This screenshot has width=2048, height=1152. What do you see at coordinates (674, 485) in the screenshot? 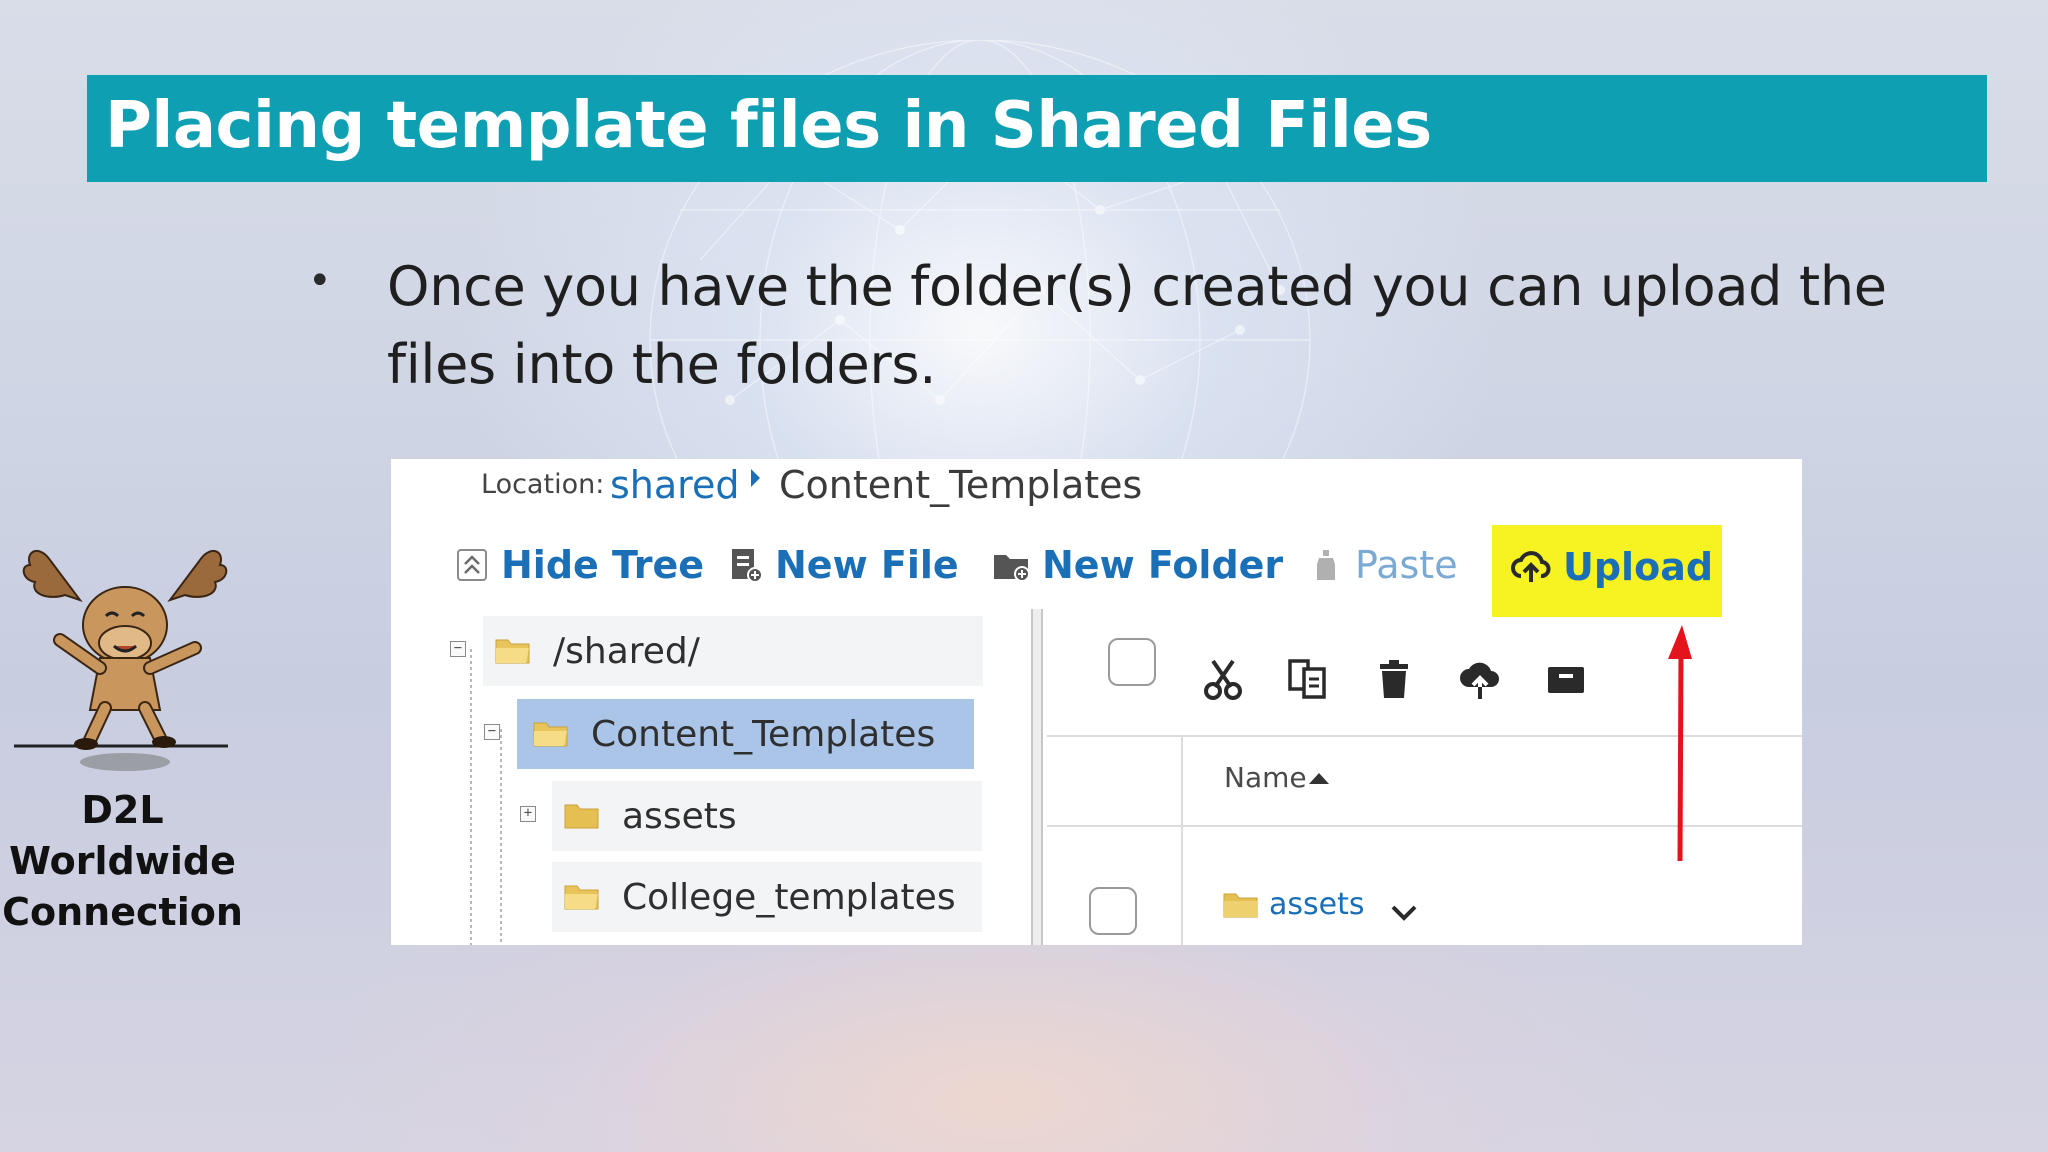
I see `breadcrumb-shared-link: shared` at bounding box center [674, 485].